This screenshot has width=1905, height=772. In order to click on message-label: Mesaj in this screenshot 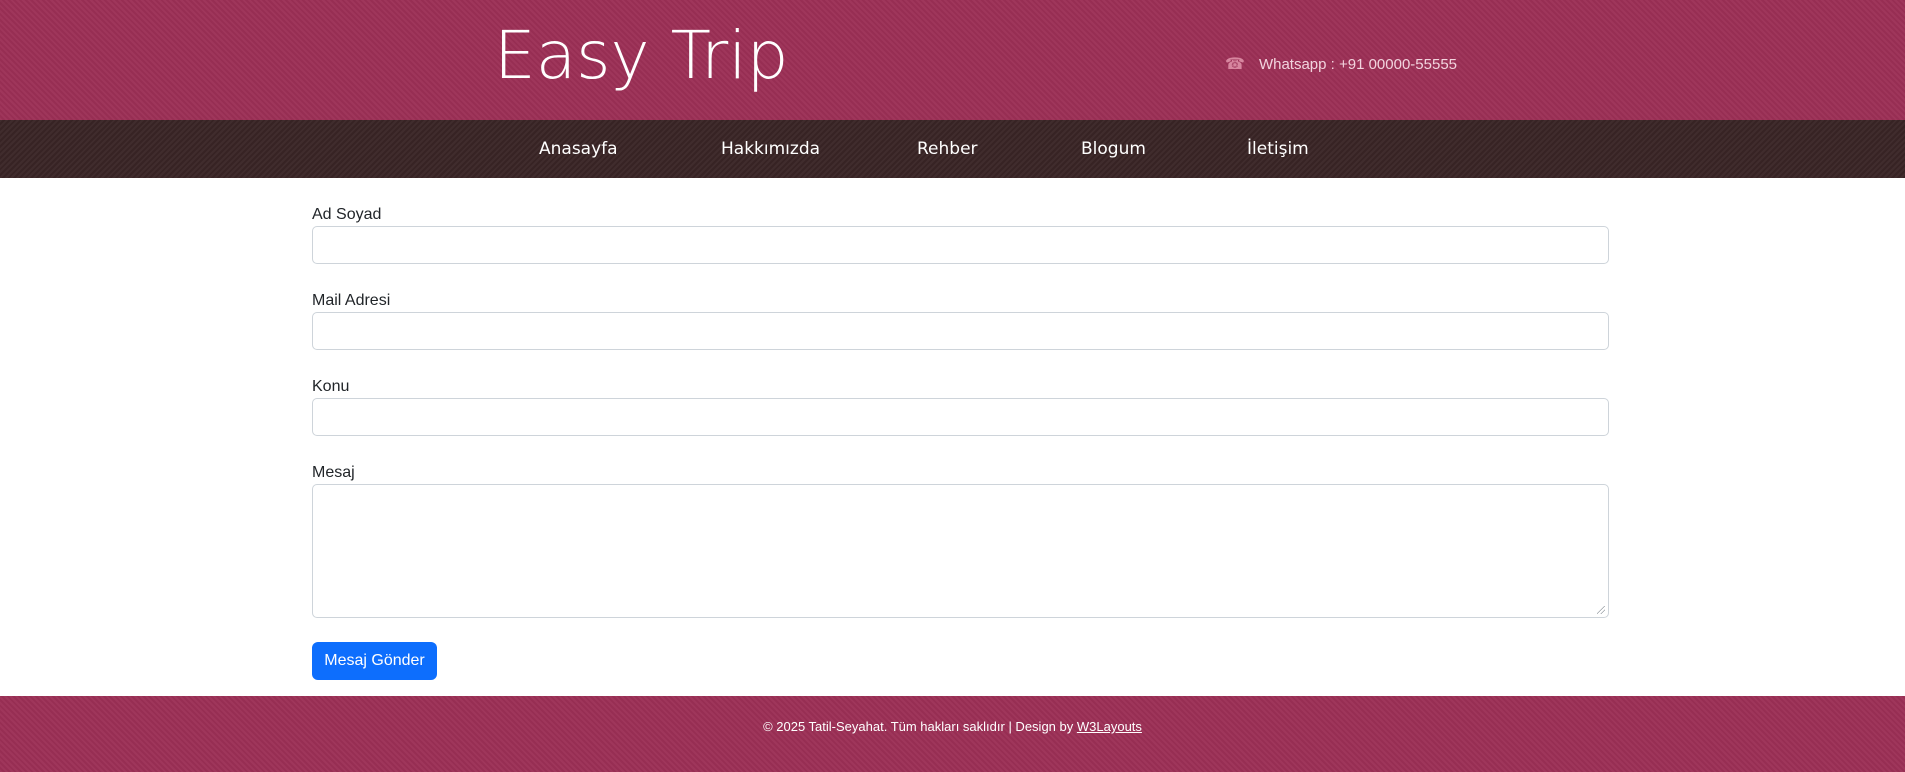, I will do `click(333, 472)`.